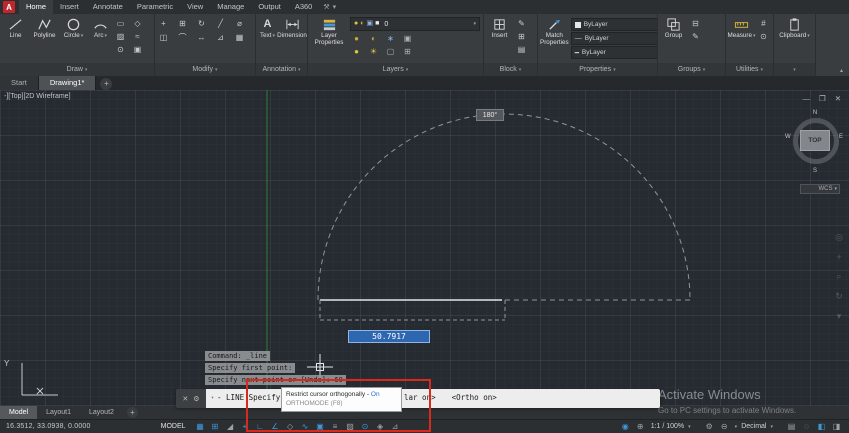 The height and width of the screenshot is (433, 849). What do you see at coordinates (521, 23) in the screenshot?
I see `edit-attributes-icon: ✎` at bounding box center [521, 23].